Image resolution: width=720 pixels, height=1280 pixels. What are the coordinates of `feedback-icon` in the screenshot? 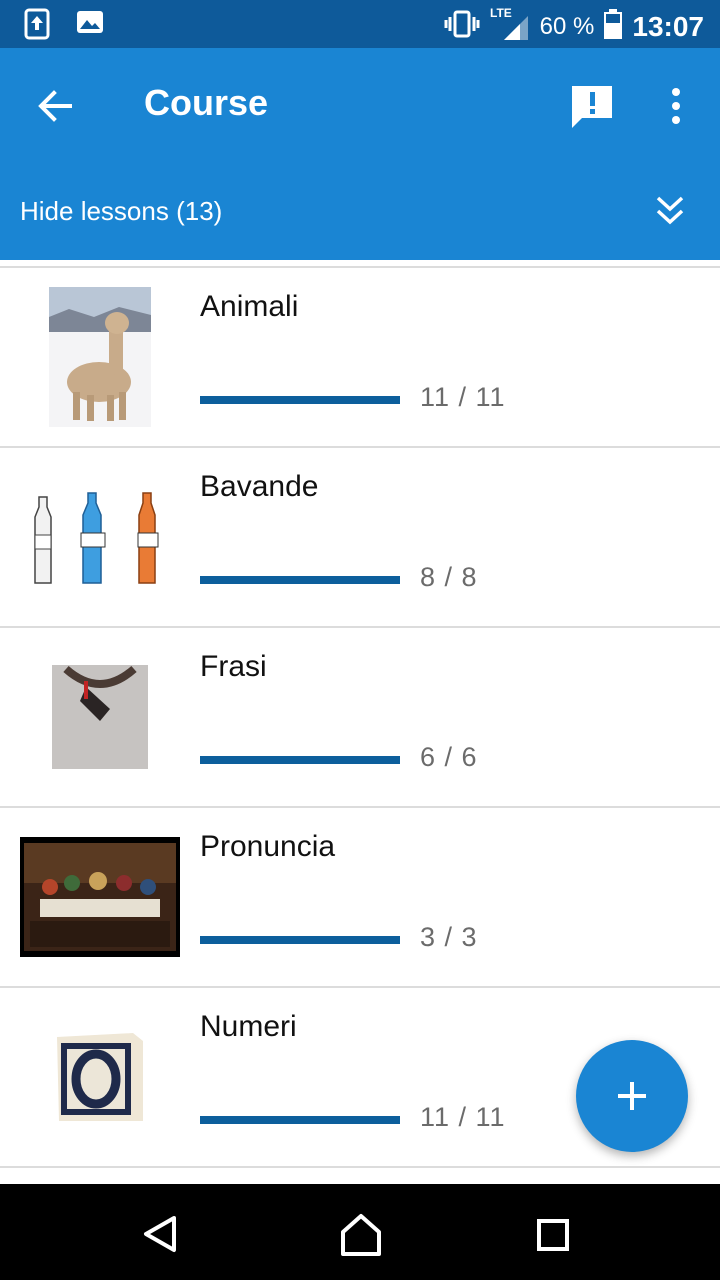 It's located at (592, 107).